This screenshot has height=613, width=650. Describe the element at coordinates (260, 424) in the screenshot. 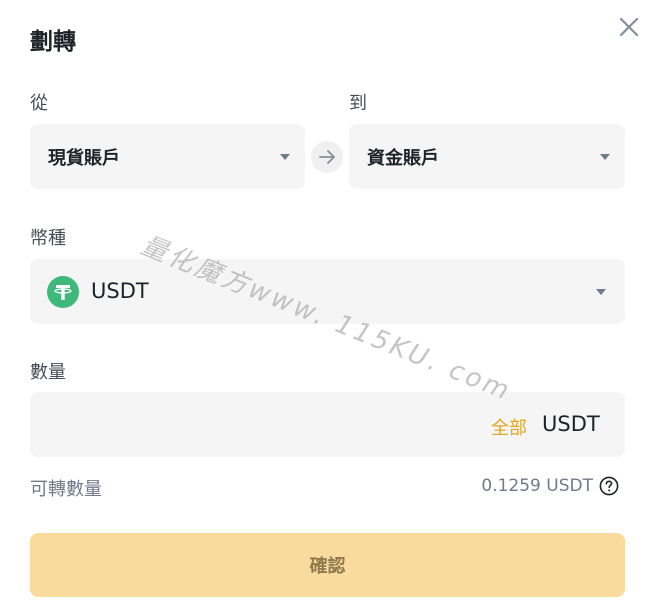

I see `amount-input` at that location.